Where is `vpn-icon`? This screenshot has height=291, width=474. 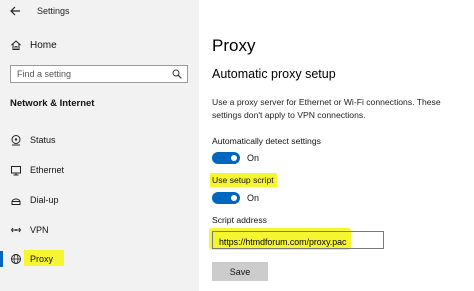 vpn-icon is located at coordinates (16, 230).